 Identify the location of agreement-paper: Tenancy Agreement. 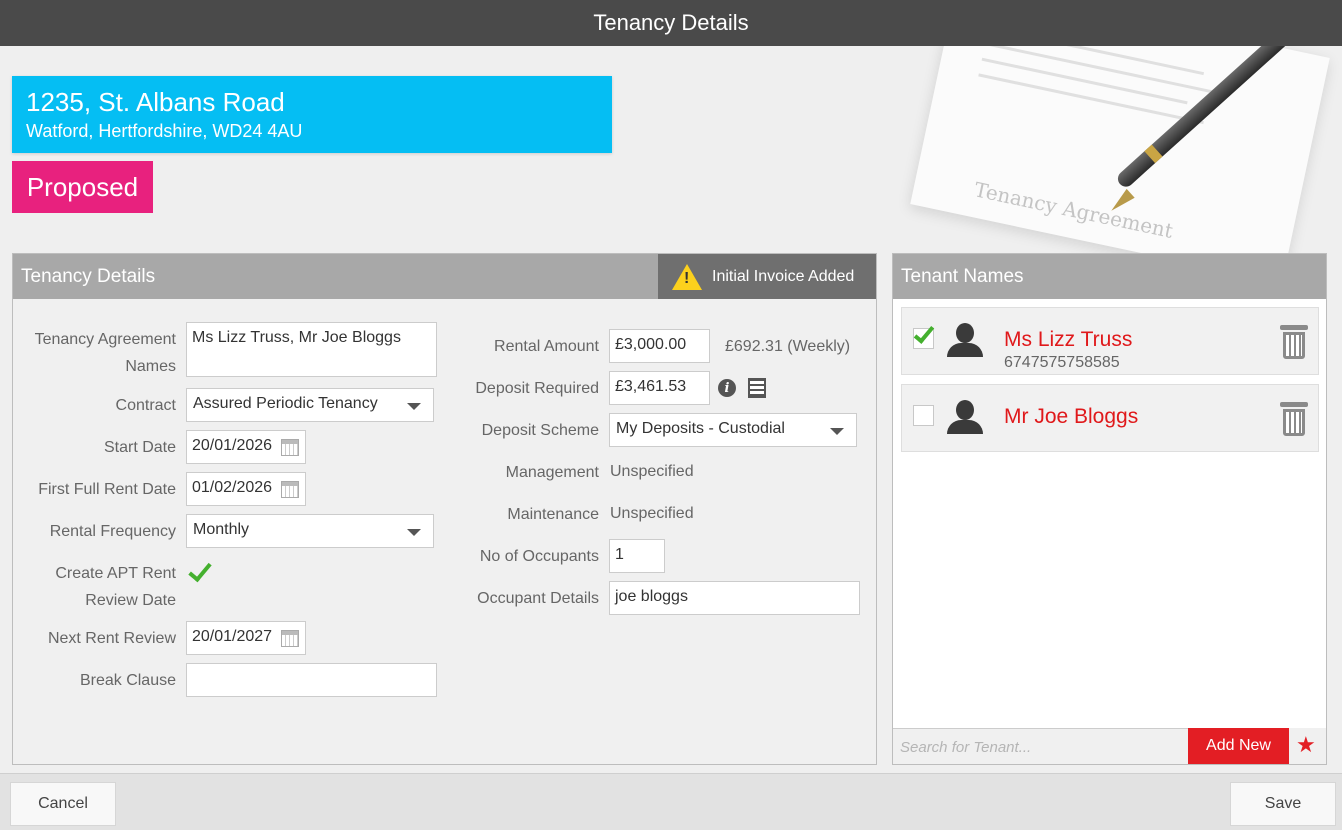
(1120, 150).